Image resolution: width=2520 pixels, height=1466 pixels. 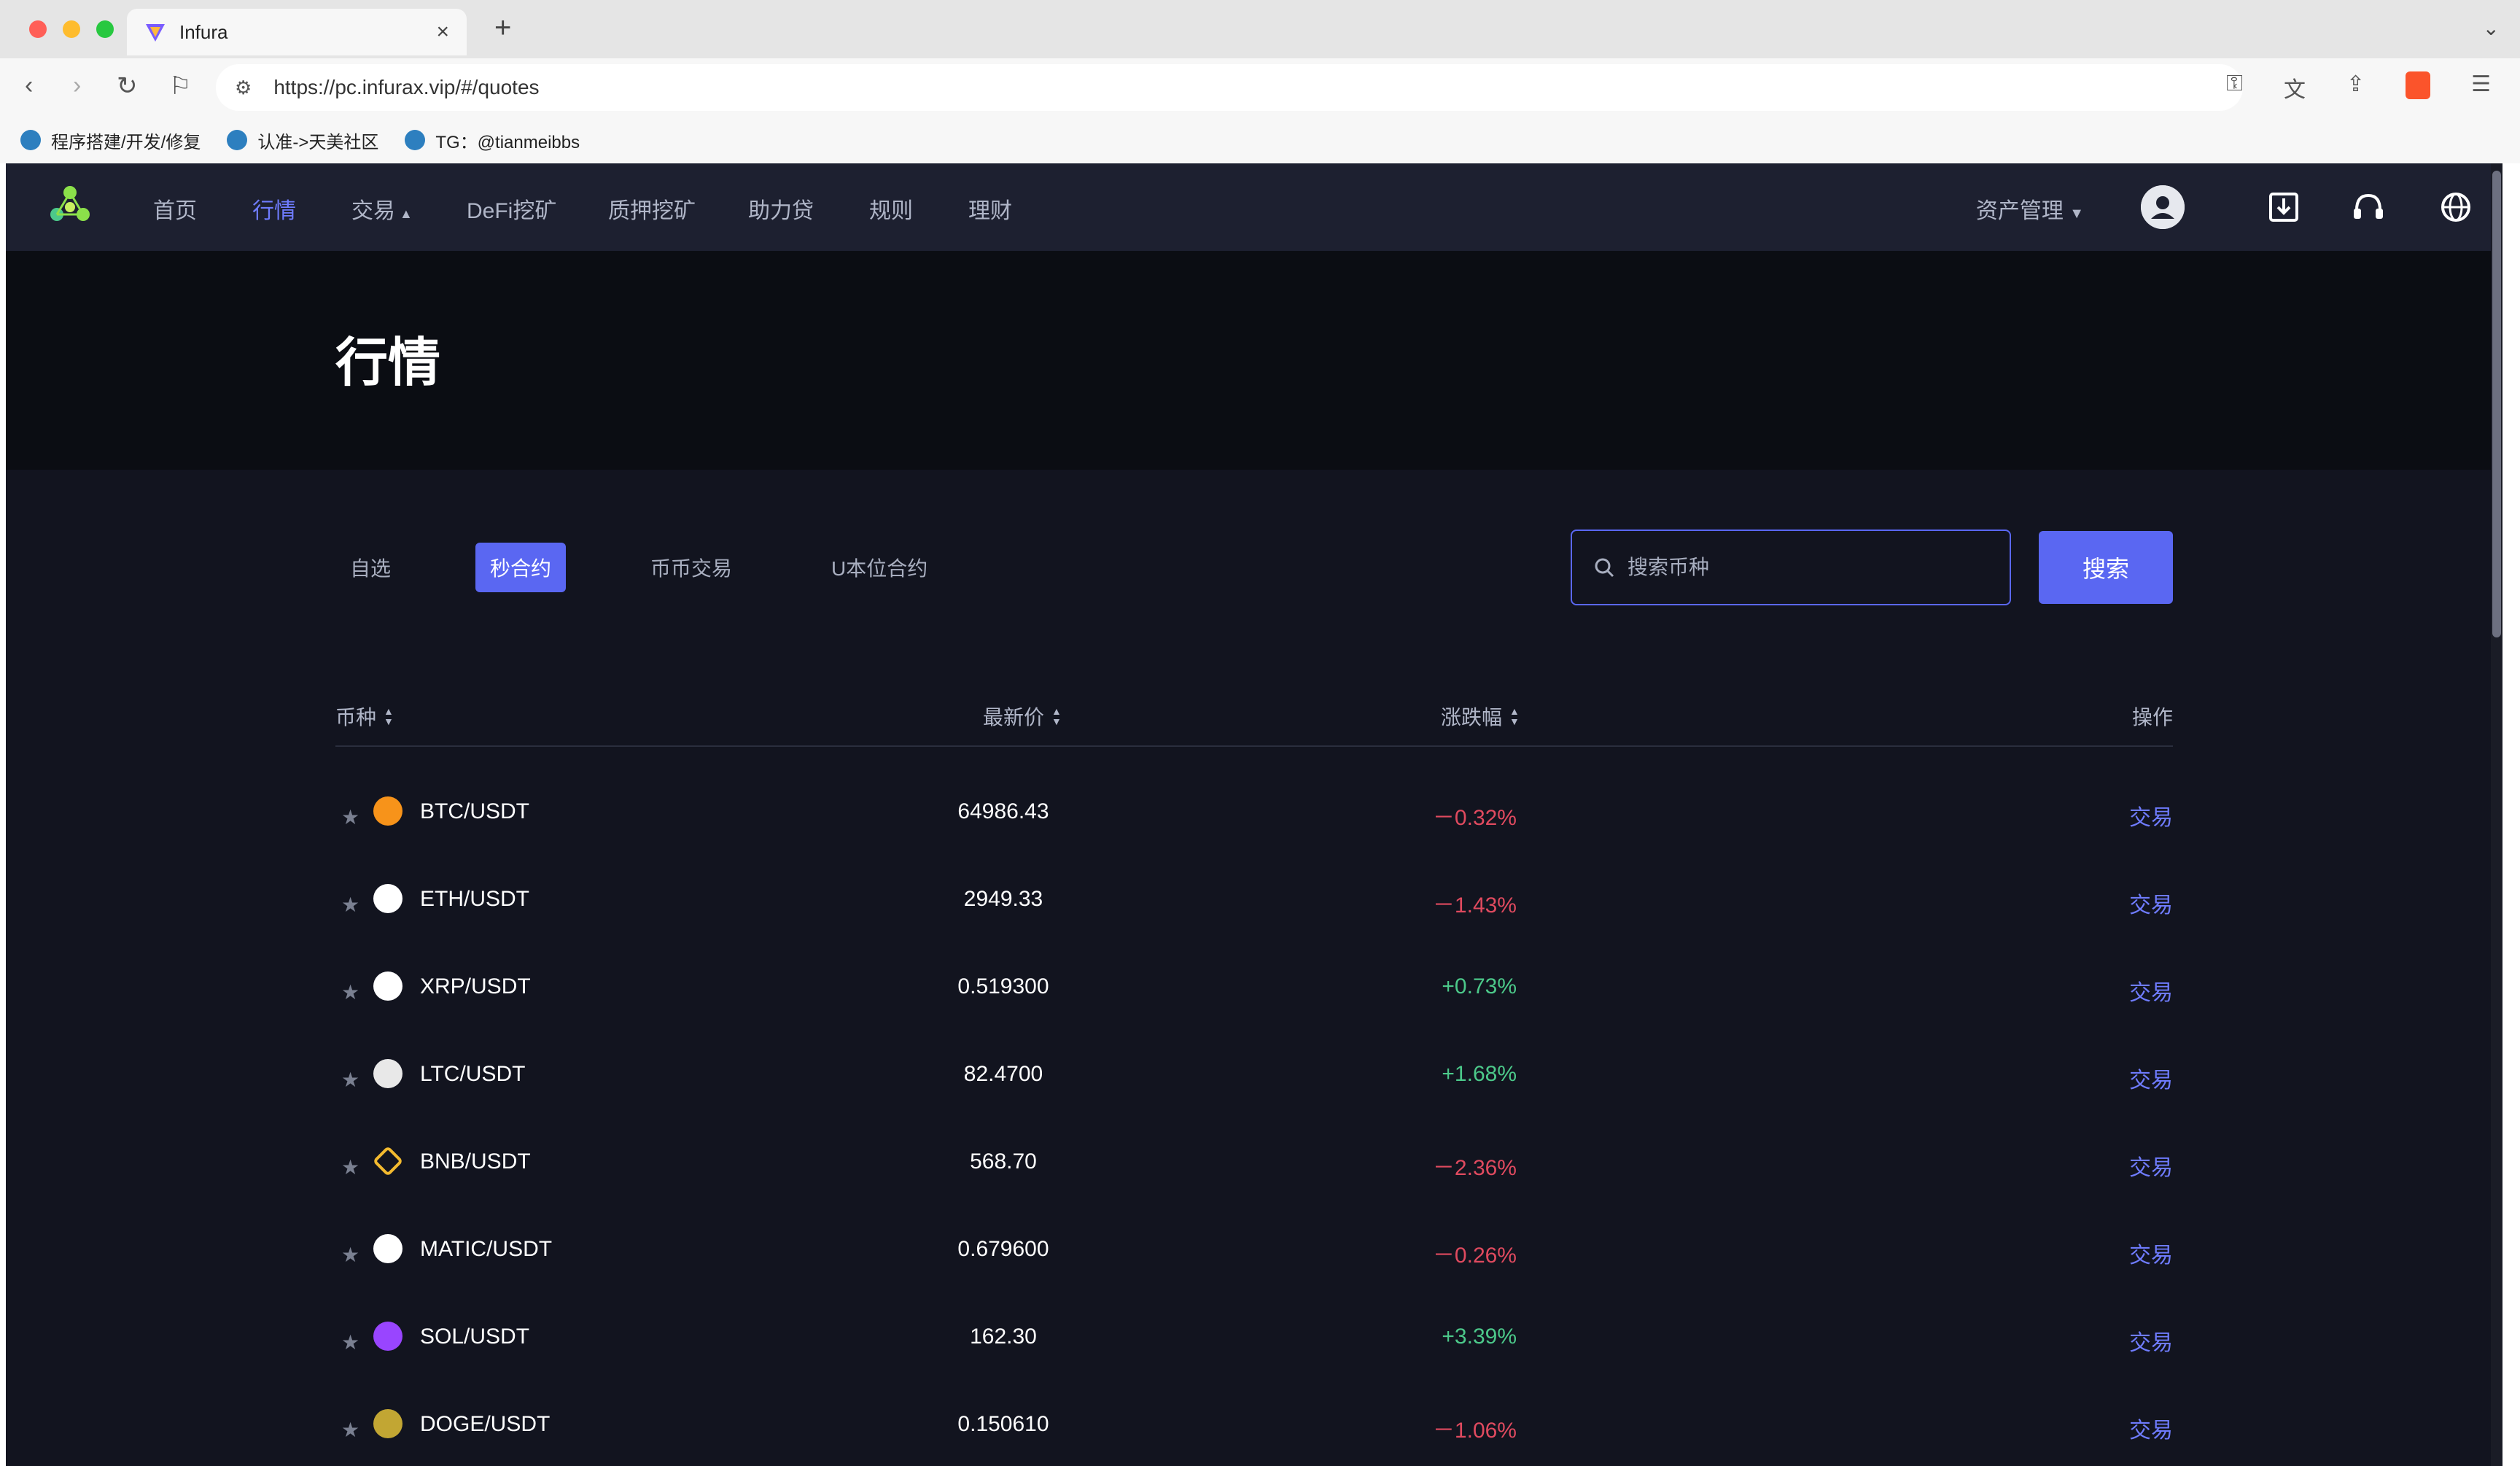 I want to click on nav-trade: 交易 ▲, so click(x=382, y=209).